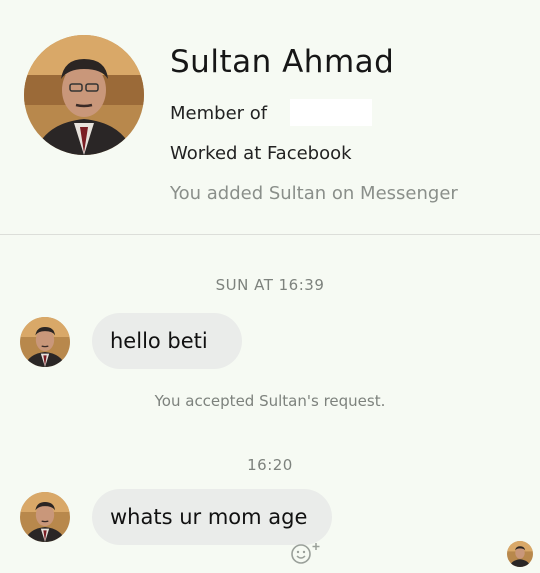 The height and width of the screenshot is (573, 540). I want to click on message-bubble: whats ur mom age, so click(212, 517).